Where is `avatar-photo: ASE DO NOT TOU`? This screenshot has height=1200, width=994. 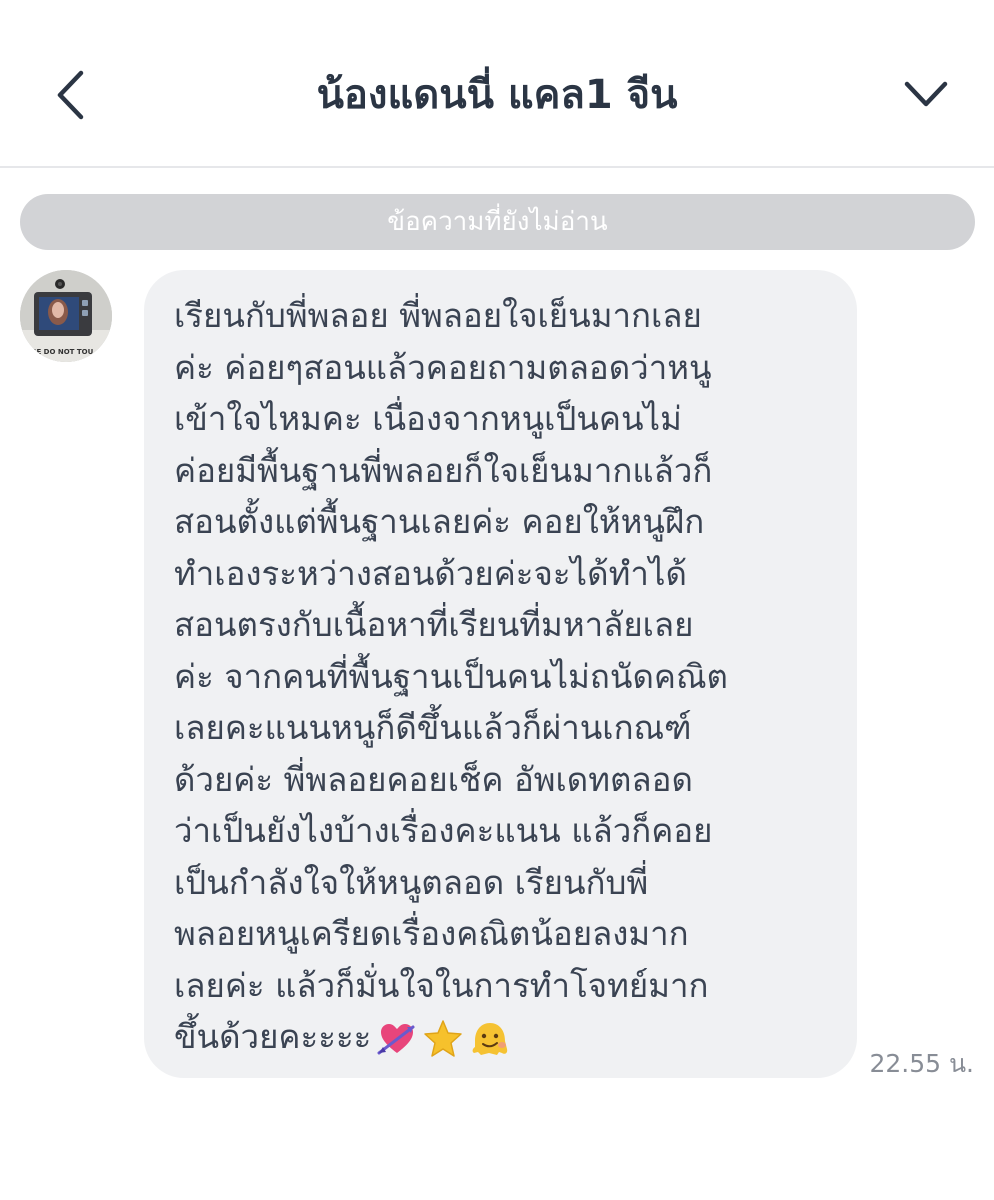
avatar-photo: ASE DO NOT TOU is located at coordinates (66, 316).